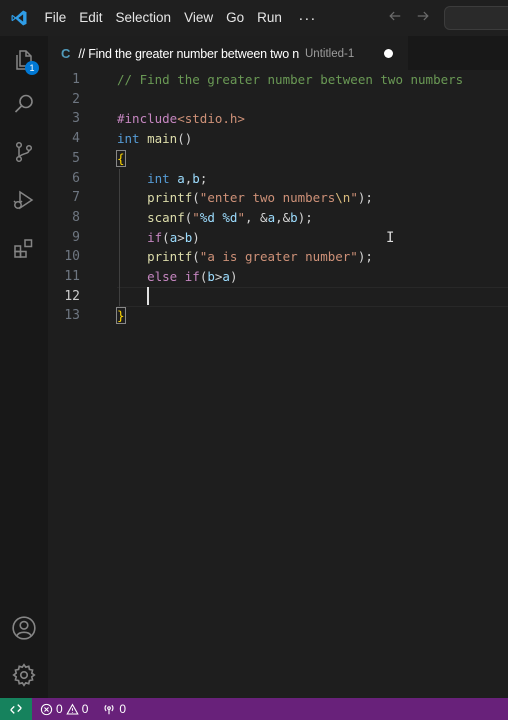 The height and width of the screenshot is (720, 508). I want to click on ports-indicator: 0, so click(114, 709).